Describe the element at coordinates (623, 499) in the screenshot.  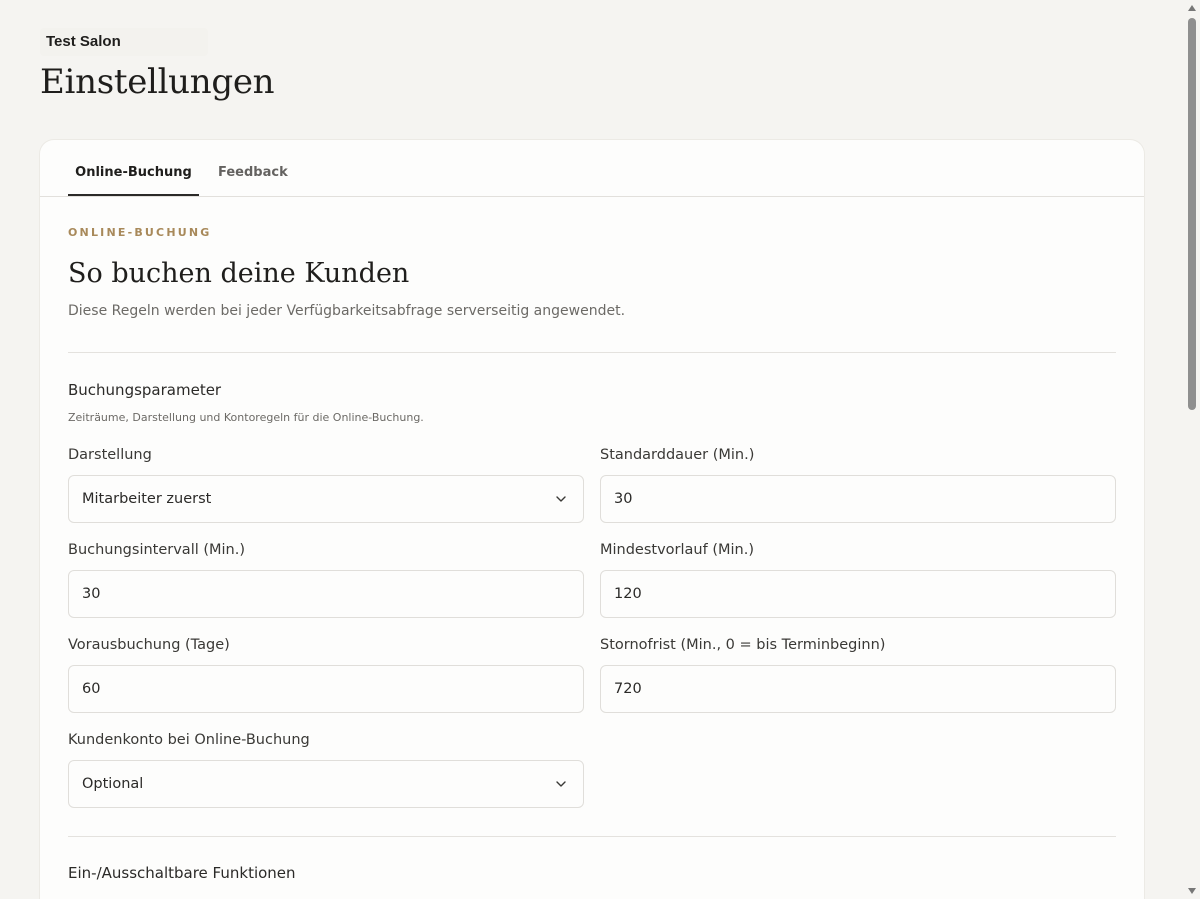
I see `standarddauer-value: 30` at that location.